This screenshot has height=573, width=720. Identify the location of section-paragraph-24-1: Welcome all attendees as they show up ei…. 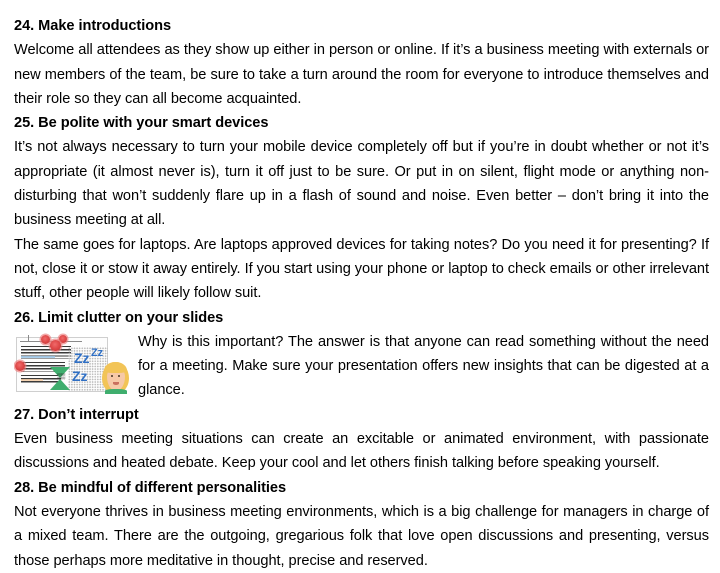
(361, 74).